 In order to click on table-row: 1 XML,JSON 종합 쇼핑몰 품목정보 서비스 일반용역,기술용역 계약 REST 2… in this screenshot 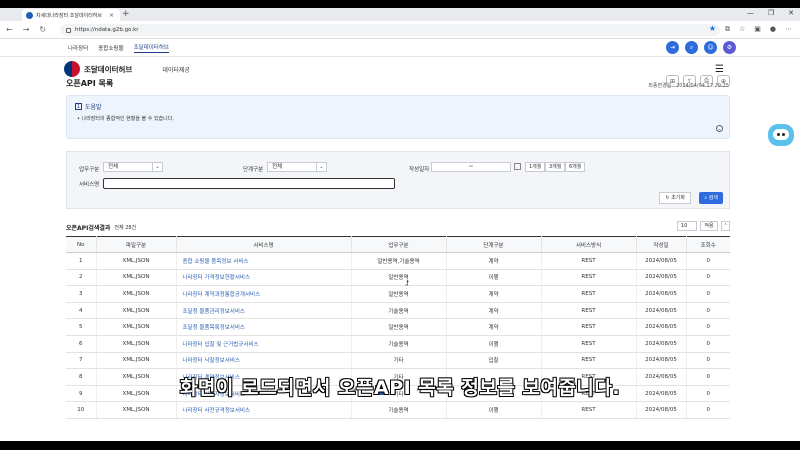, I will do `click(398, 261)`.